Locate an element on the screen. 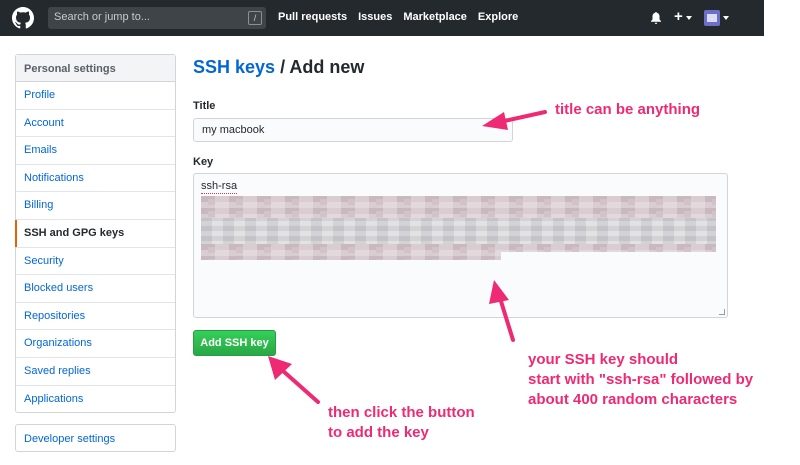 The height and width of the screenshot is (465, 800). annotation-button-line-2: to add the key is located at coordinates (378, 432).